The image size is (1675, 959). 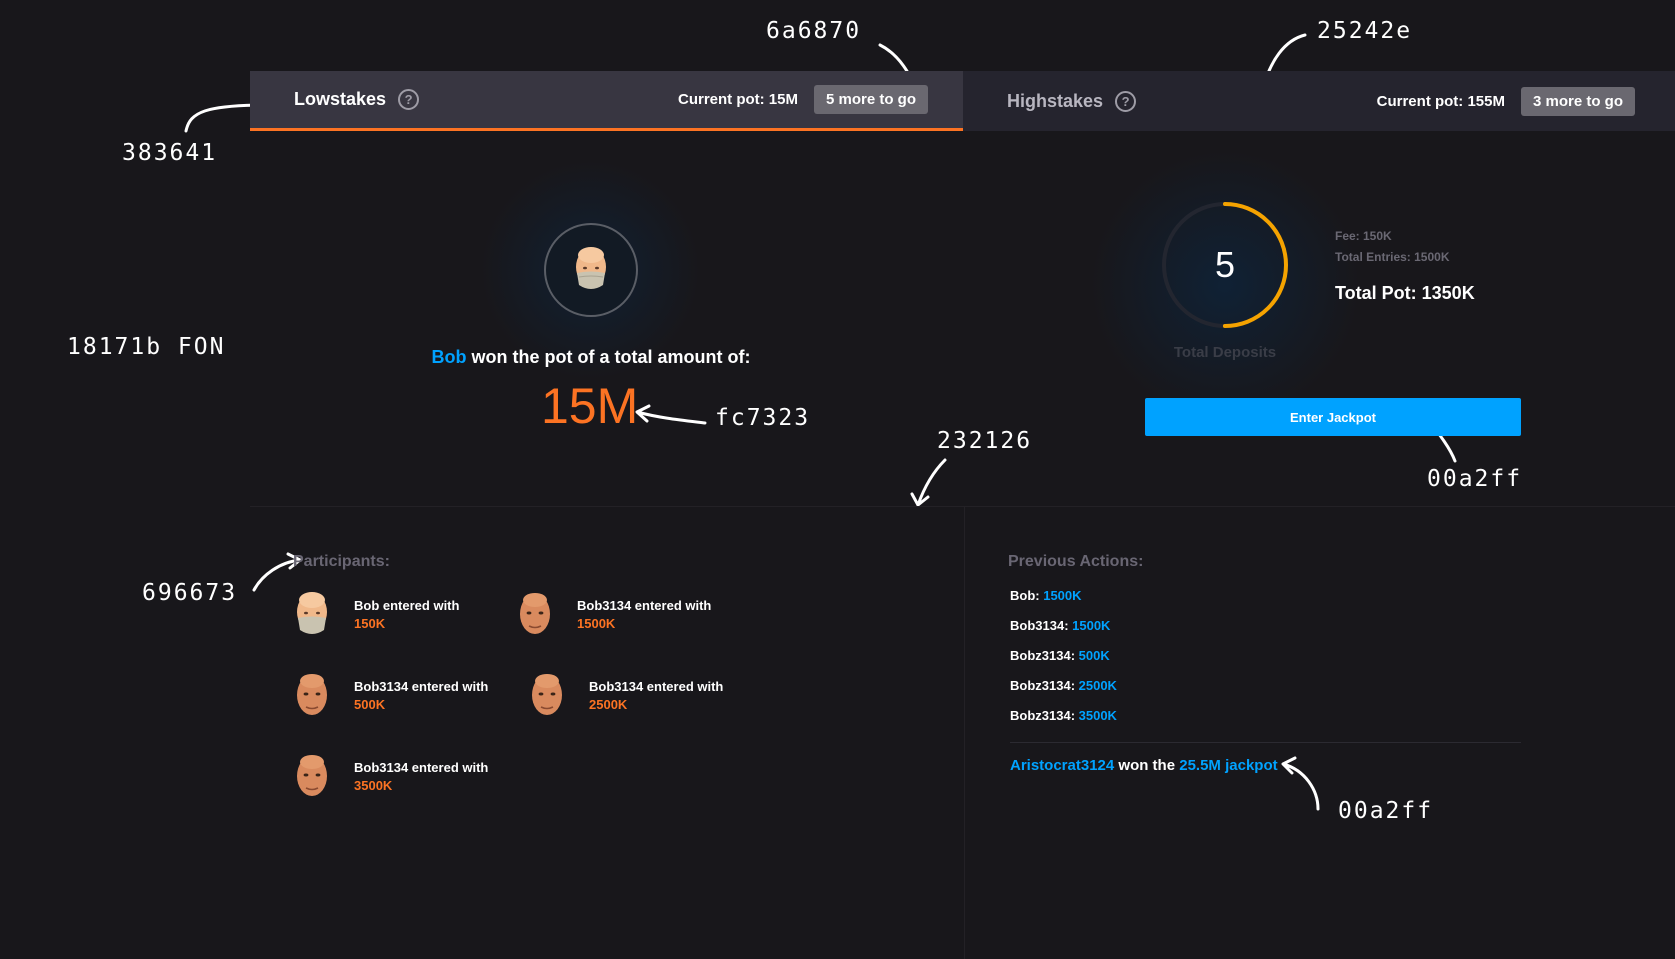 I want to click on annotation-label: 6a6870, so click(x=814, y=31).